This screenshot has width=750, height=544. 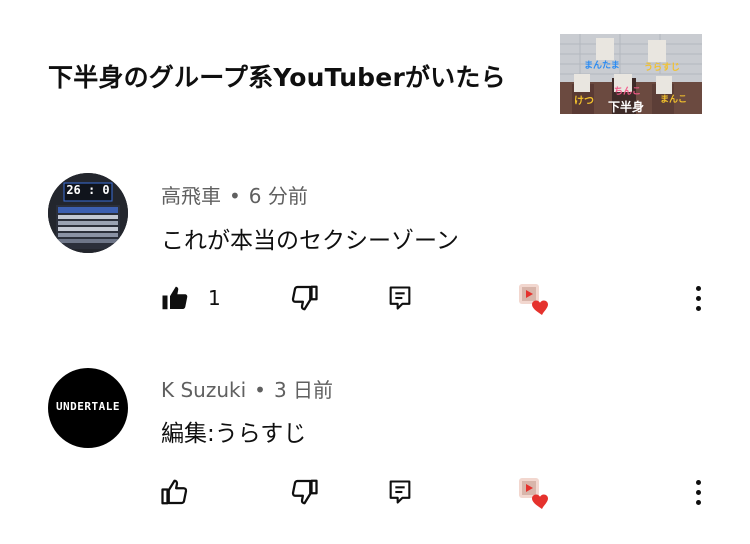 What do you see at coordinates (278, 196) in the screenshot?
I see `comment-time: 6 分前` at bounding box center [278, 196].